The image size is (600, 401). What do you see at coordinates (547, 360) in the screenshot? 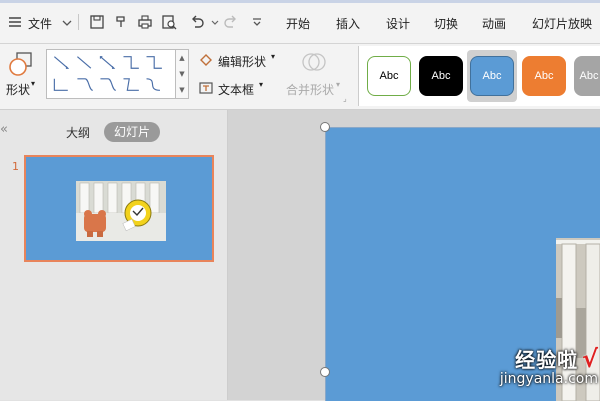
I see `watermark-title: 经验啦` at bounding box center [547, 360].